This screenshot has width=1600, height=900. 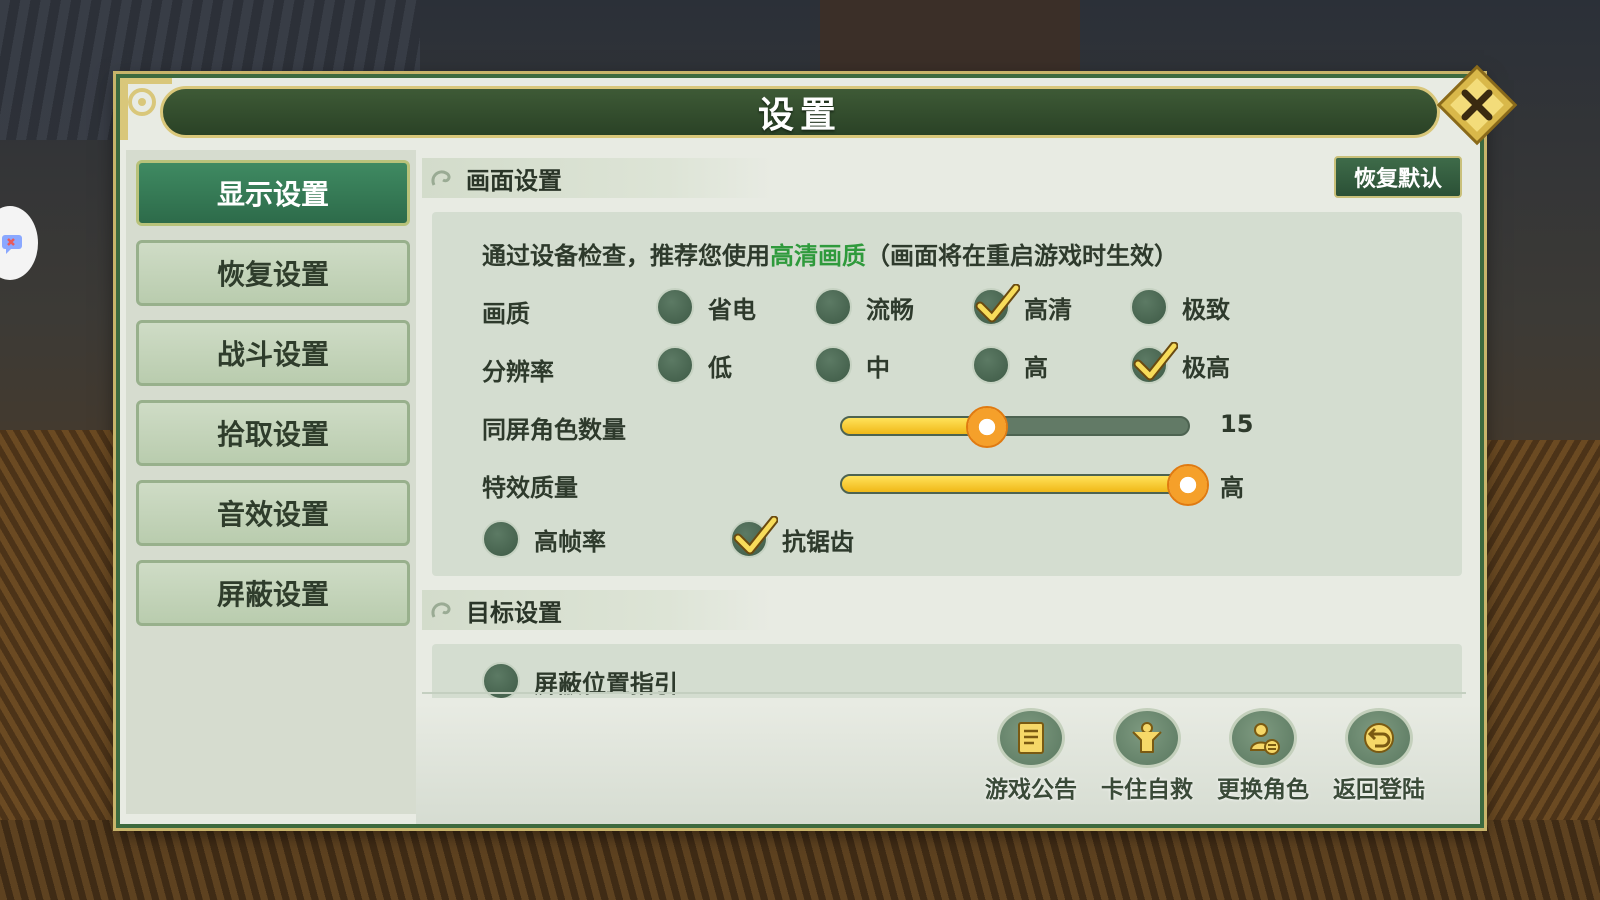 I want to click on notice-icon, so click(x=1031, y=738).